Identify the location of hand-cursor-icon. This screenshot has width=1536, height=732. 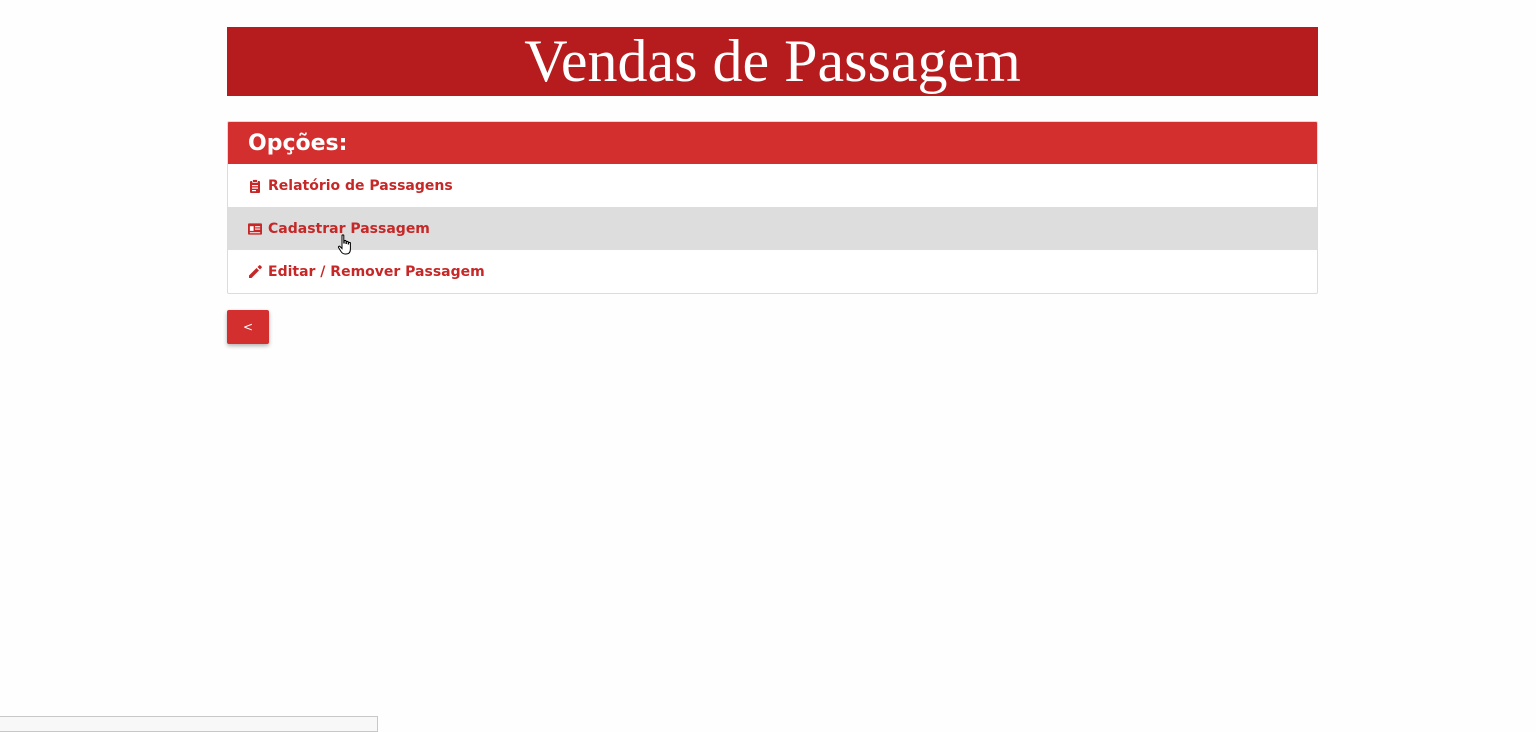
(346, 246).